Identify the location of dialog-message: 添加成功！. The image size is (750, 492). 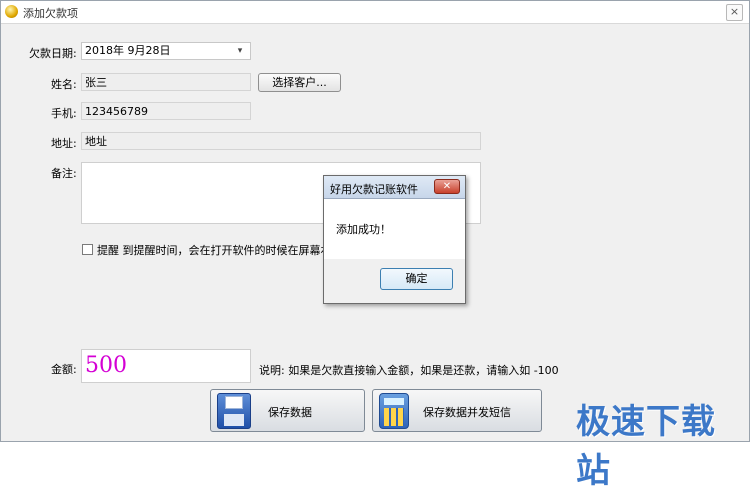
(363, 229).